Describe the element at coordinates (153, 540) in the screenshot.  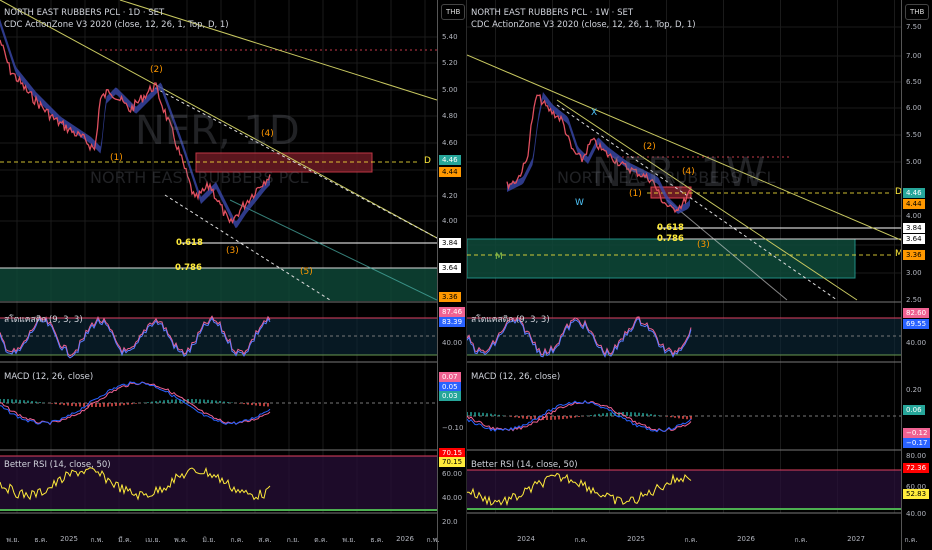
I see `time-axis-label: เม.ย.` at that location.